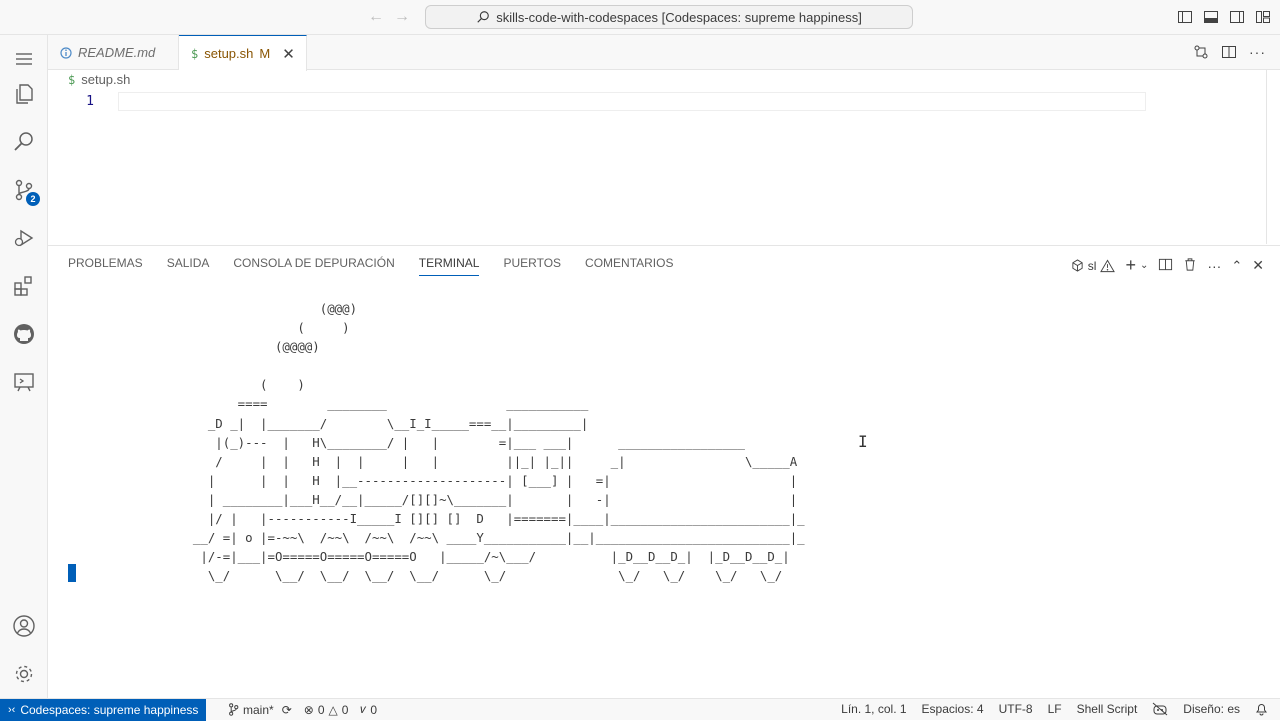 This screenshot has height=721, width=1280. I want to click on toggle-panel-icon, so click(1211, 17).